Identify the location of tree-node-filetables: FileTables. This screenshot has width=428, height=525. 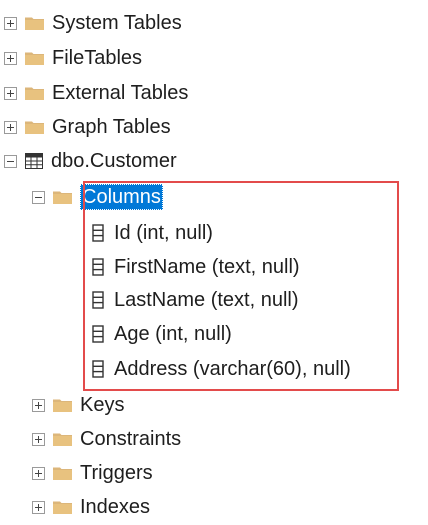
(73, 58).